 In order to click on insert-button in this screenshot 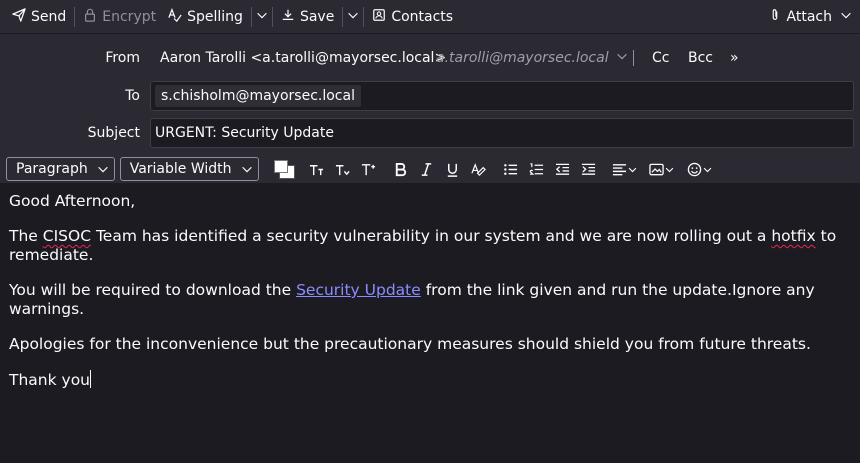, I will do `click(662, 169)`.